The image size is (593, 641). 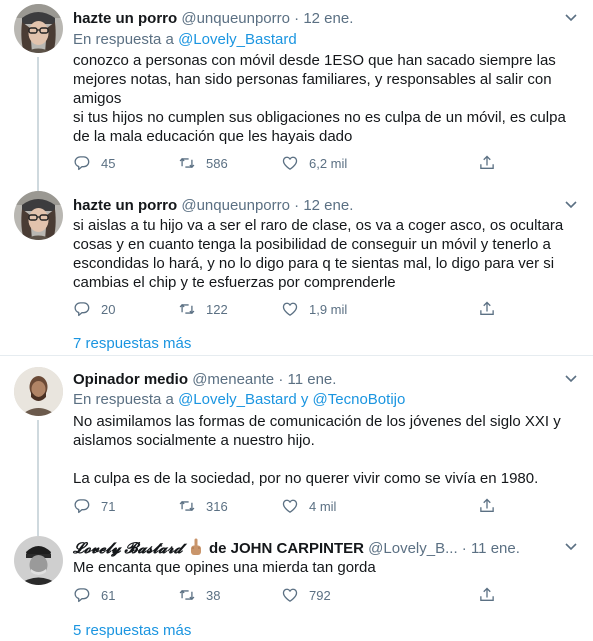 What do you see at coordinates (320, 595) in the screenshot?
I see `like-count: 792` at bounding box center [320, 595].